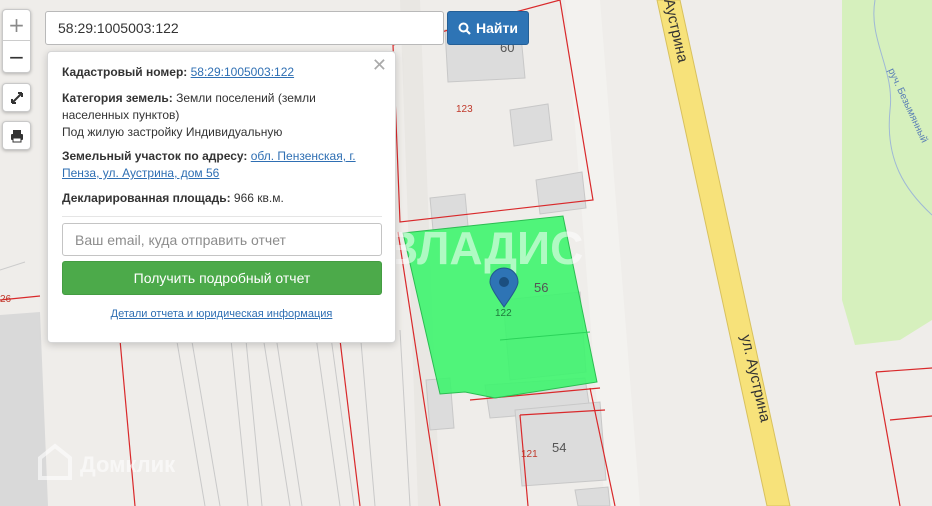  I want to click on area-row: Декларированная площадь: 966 кв.м., so click(212, 198).